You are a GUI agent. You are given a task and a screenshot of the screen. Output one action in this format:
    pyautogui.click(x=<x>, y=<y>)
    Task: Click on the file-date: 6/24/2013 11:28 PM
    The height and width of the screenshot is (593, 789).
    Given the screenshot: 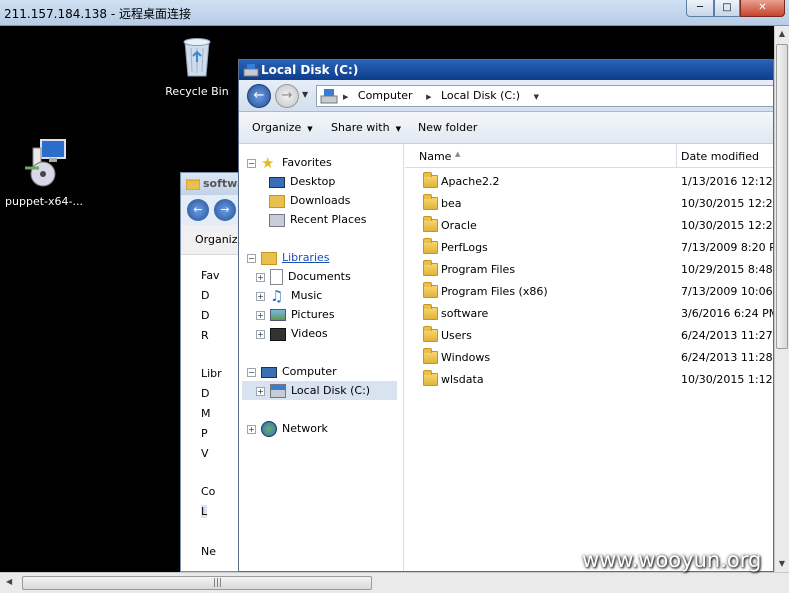 What is the action you would take?
    pyautogui.click(x=727, y=357)
    